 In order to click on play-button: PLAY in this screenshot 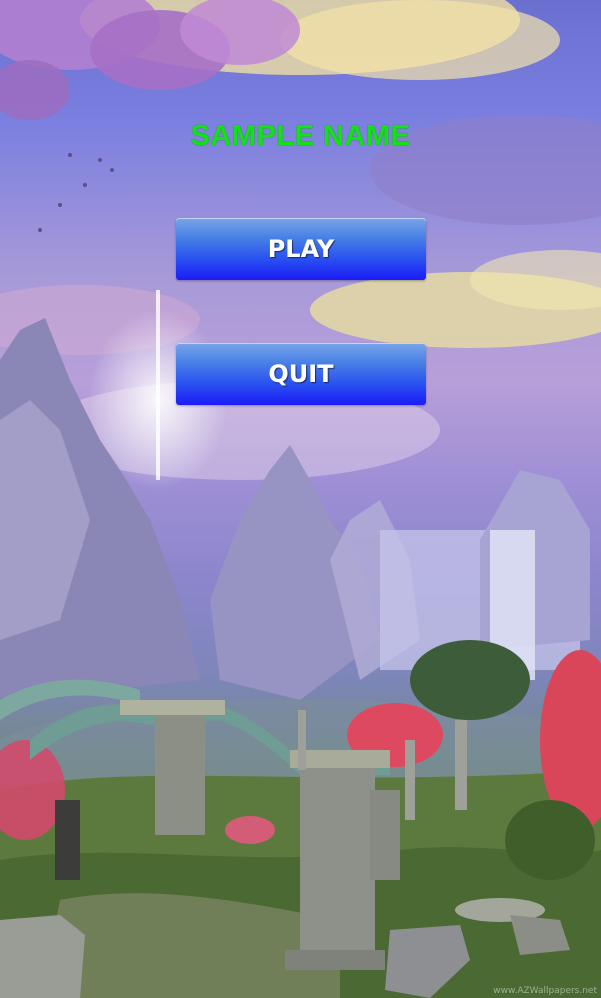, I will do `click(301, 249)`.